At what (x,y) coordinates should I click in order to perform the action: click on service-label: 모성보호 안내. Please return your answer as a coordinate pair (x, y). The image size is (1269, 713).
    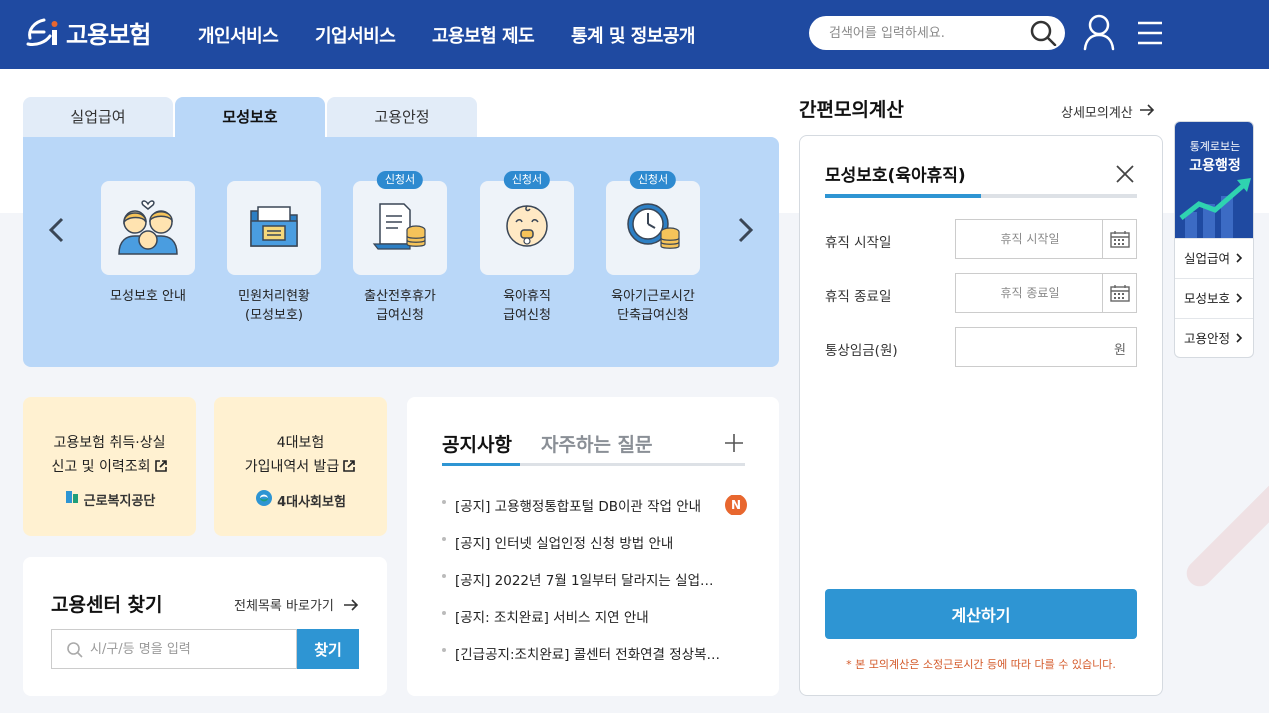
    Looking at the image, I should click on (148, 296).